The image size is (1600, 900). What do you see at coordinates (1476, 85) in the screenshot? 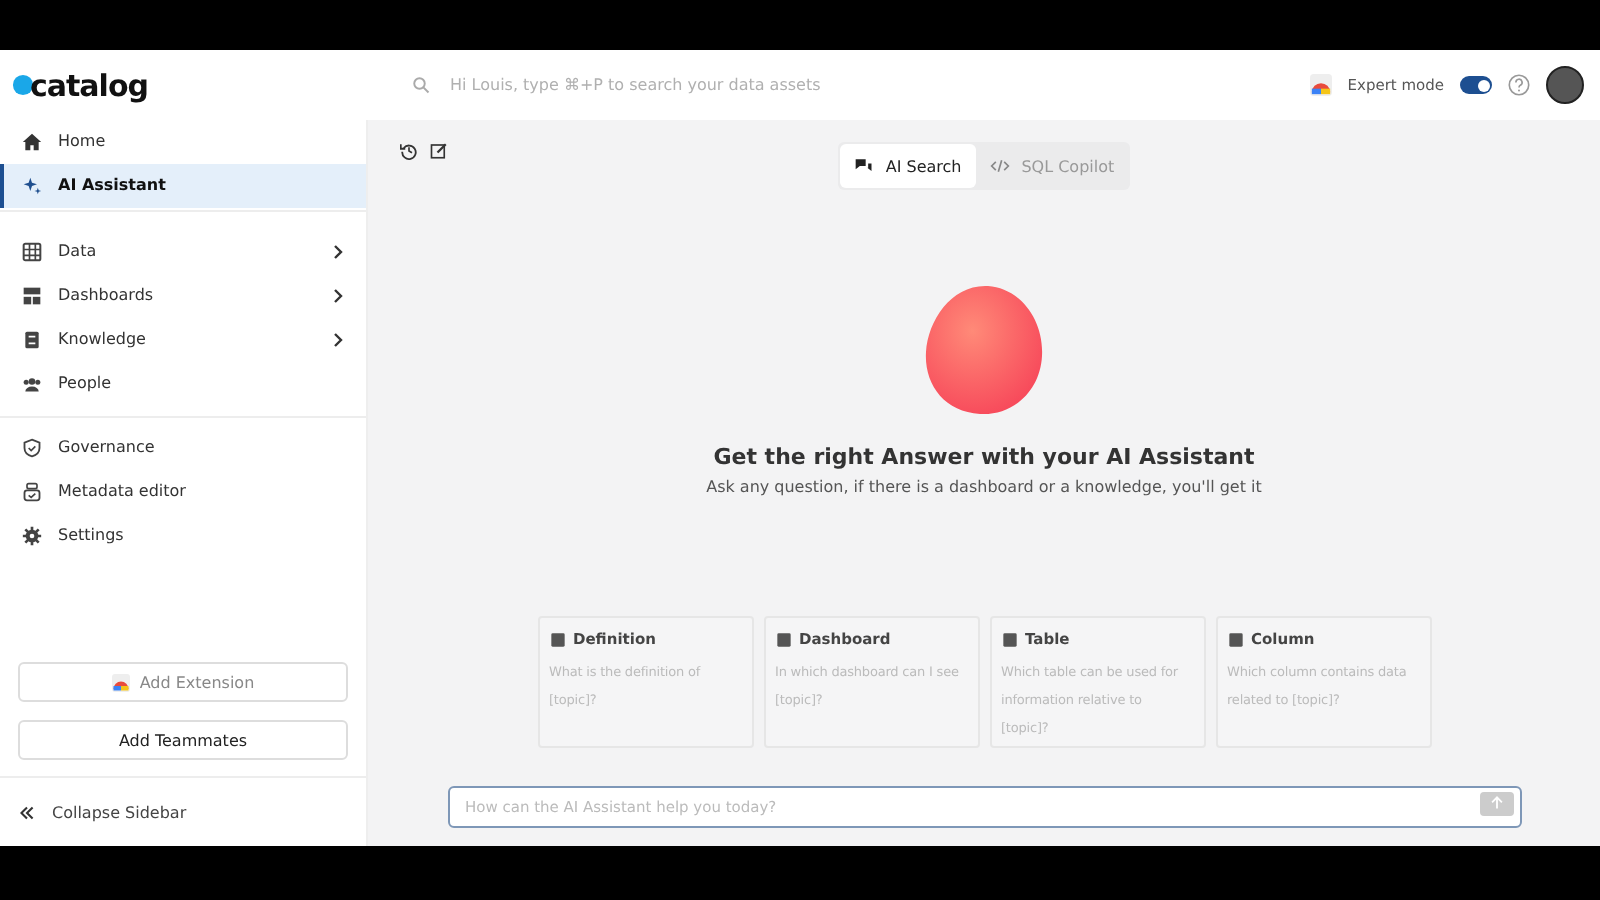
I see `expert-mode-toggle` at bounding box center [1476, 85].